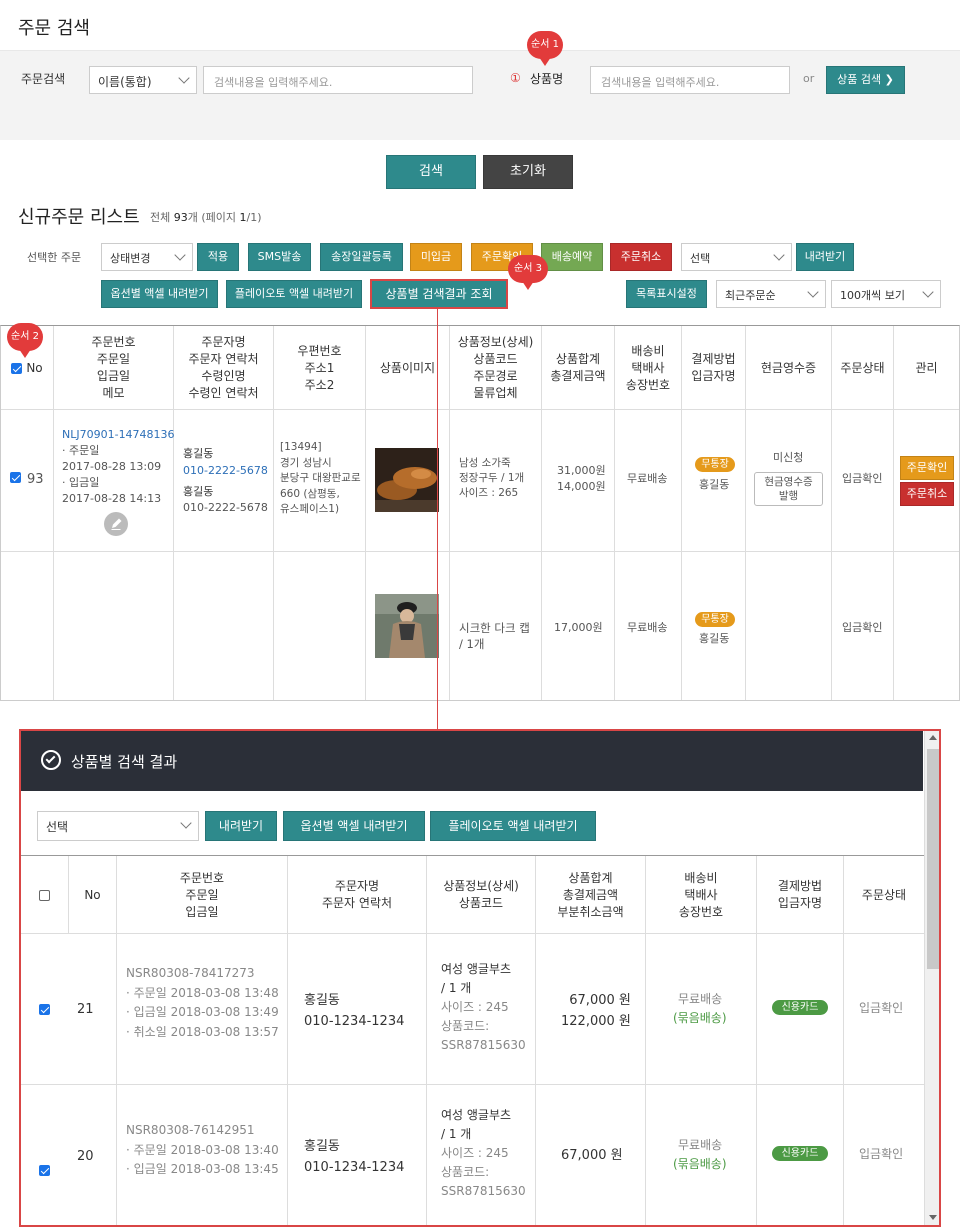  What do you see at coordinates (130, 258) in the screenshot?
I see `status-change-value: 상태변경` at bounding box center [130, 258].